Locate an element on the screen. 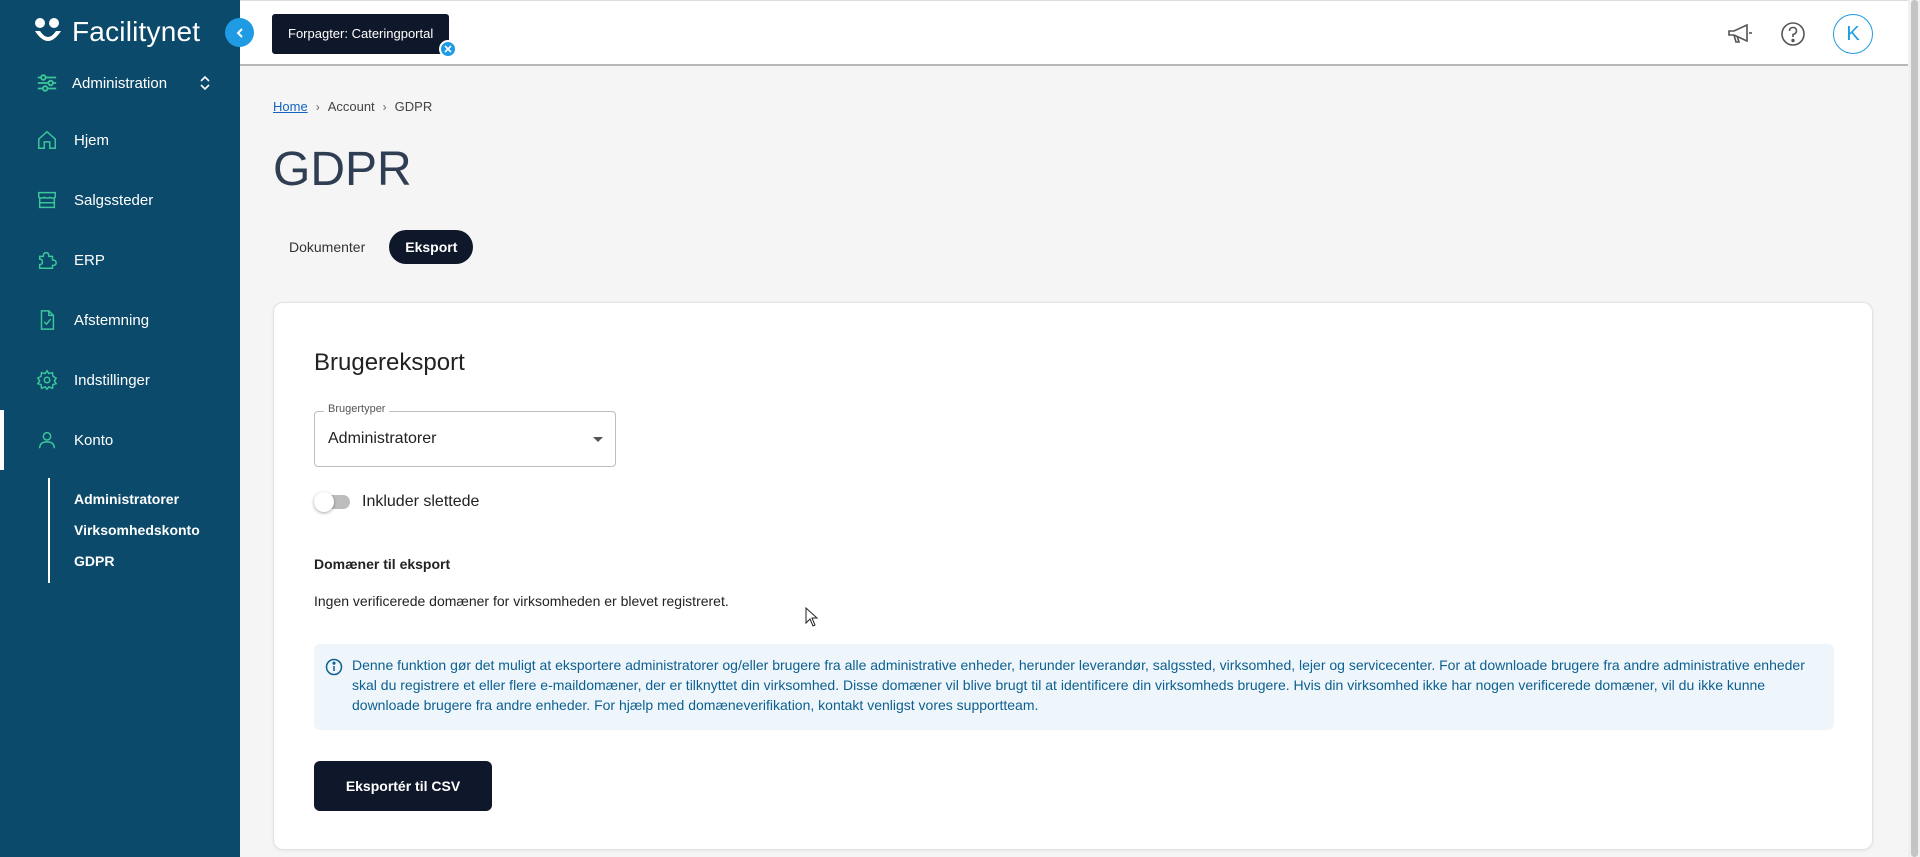  breadcrumb: Home › Account › GDPR is located at coordinates (352, 106).